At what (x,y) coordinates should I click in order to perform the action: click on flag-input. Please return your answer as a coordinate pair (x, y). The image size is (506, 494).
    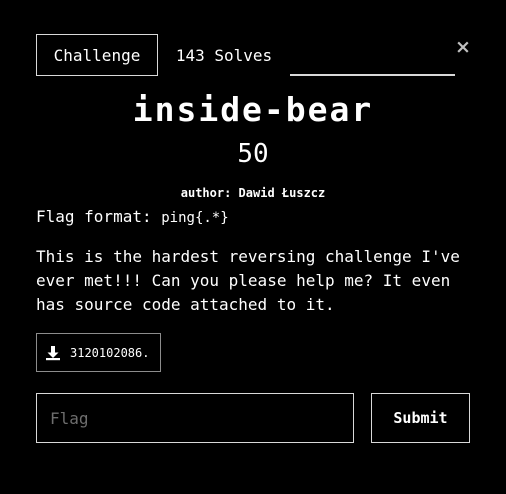
    Looking at the image, I should click on (195, 418).